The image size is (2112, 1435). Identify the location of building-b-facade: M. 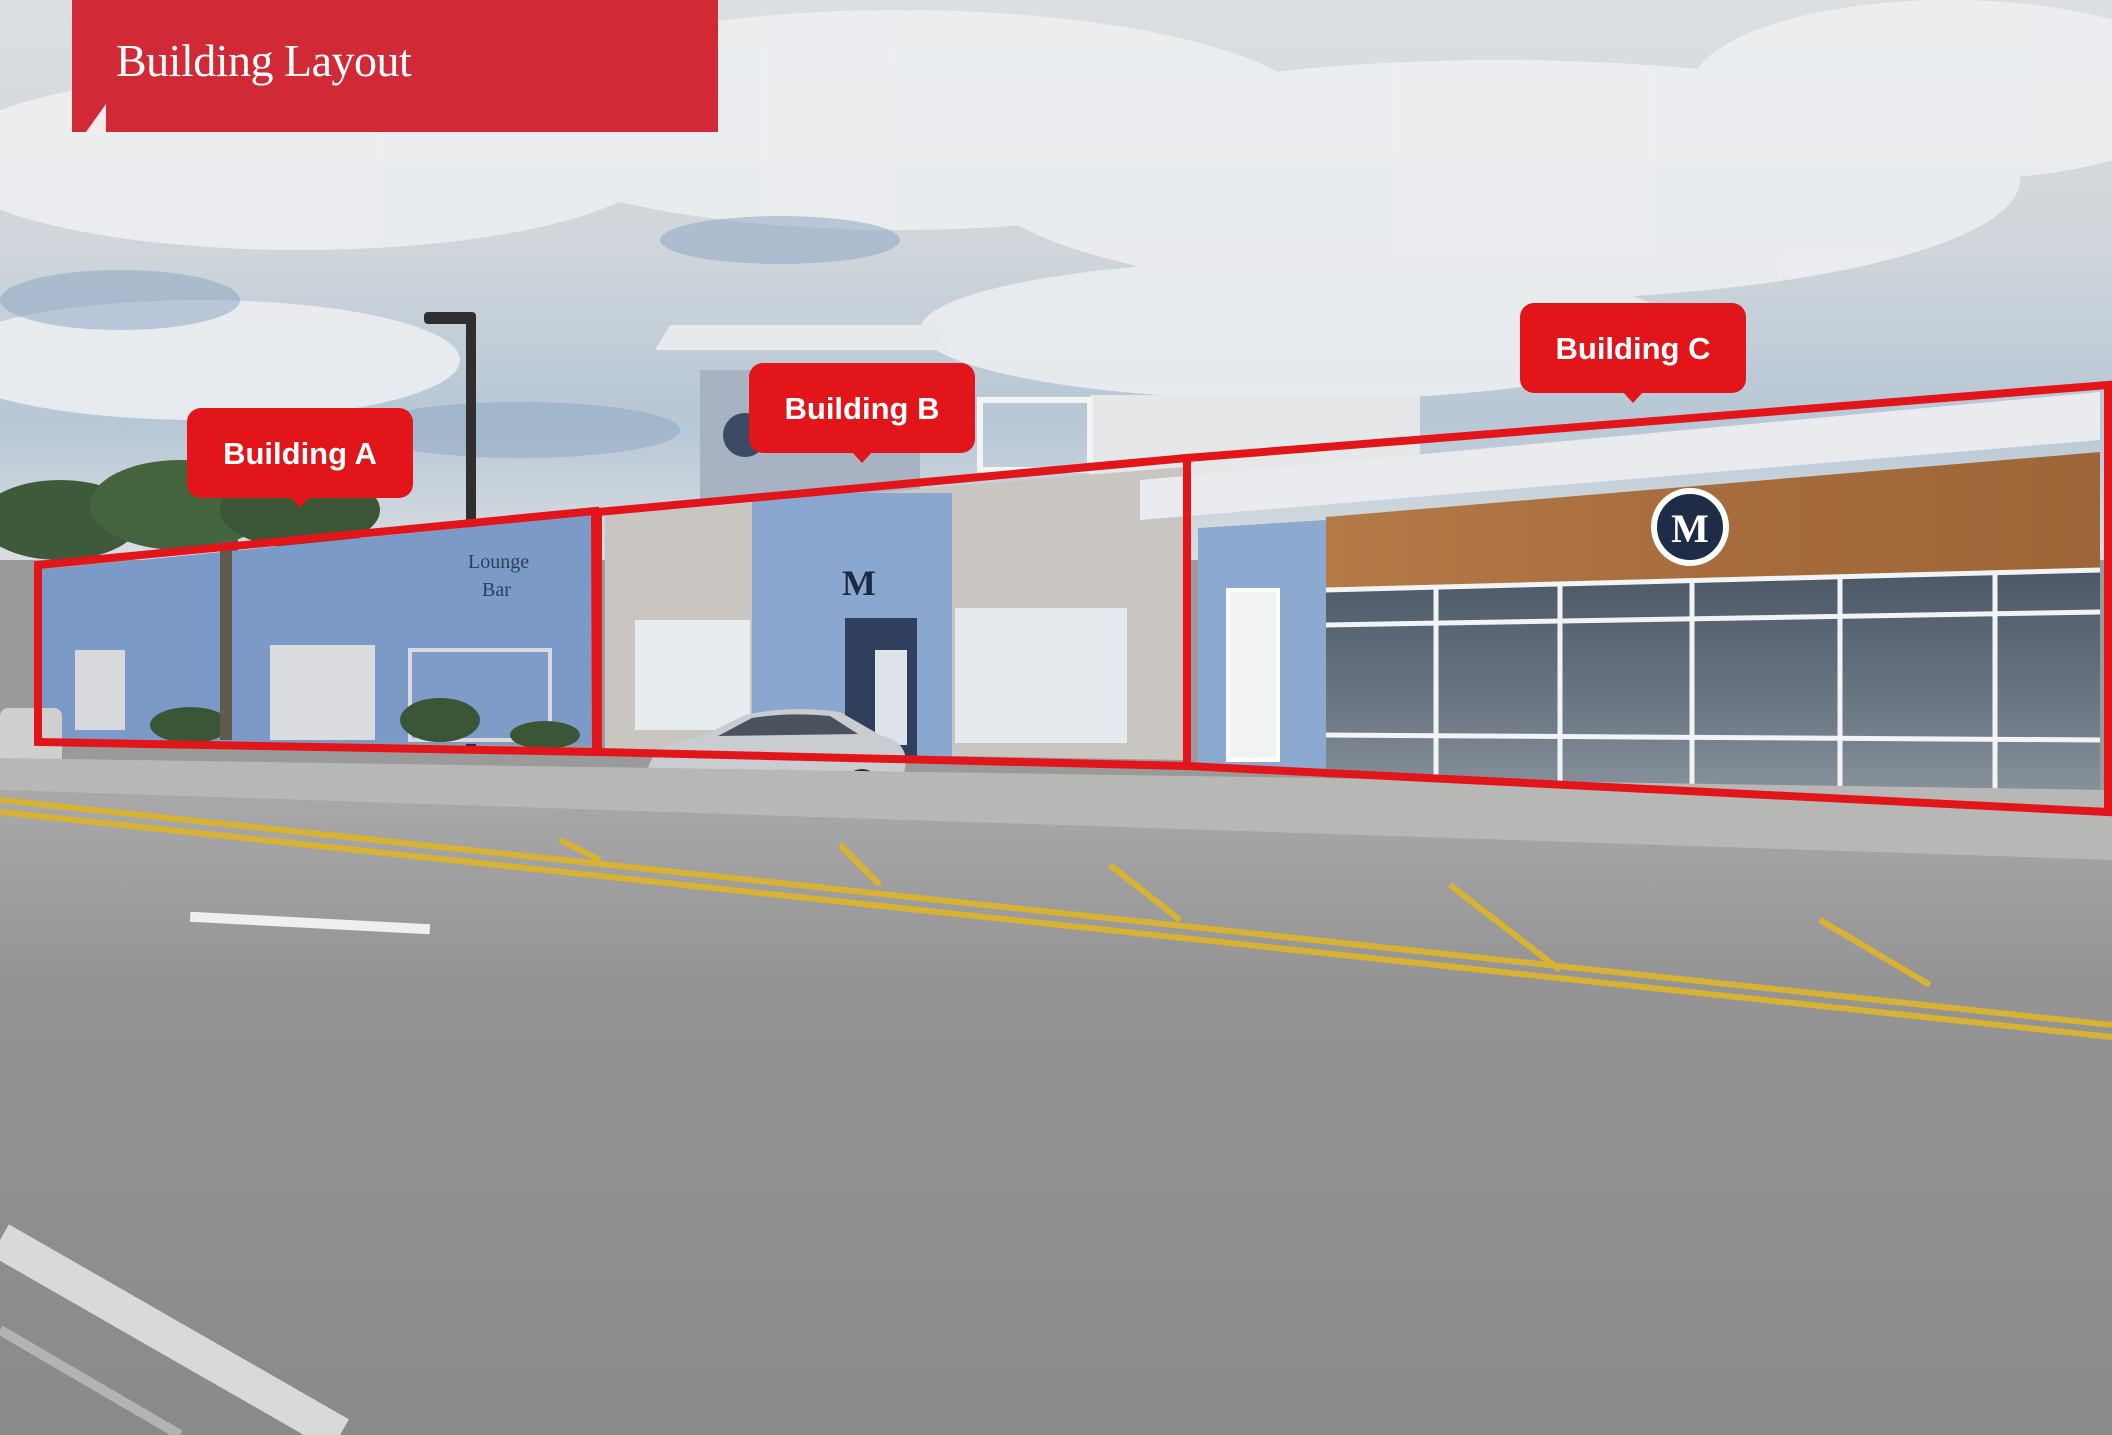
(894, 613).